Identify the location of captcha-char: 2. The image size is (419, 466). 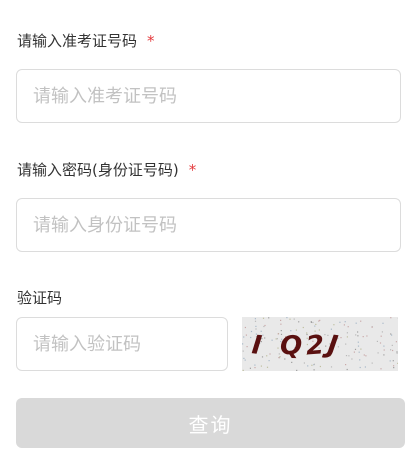
(315, 345).